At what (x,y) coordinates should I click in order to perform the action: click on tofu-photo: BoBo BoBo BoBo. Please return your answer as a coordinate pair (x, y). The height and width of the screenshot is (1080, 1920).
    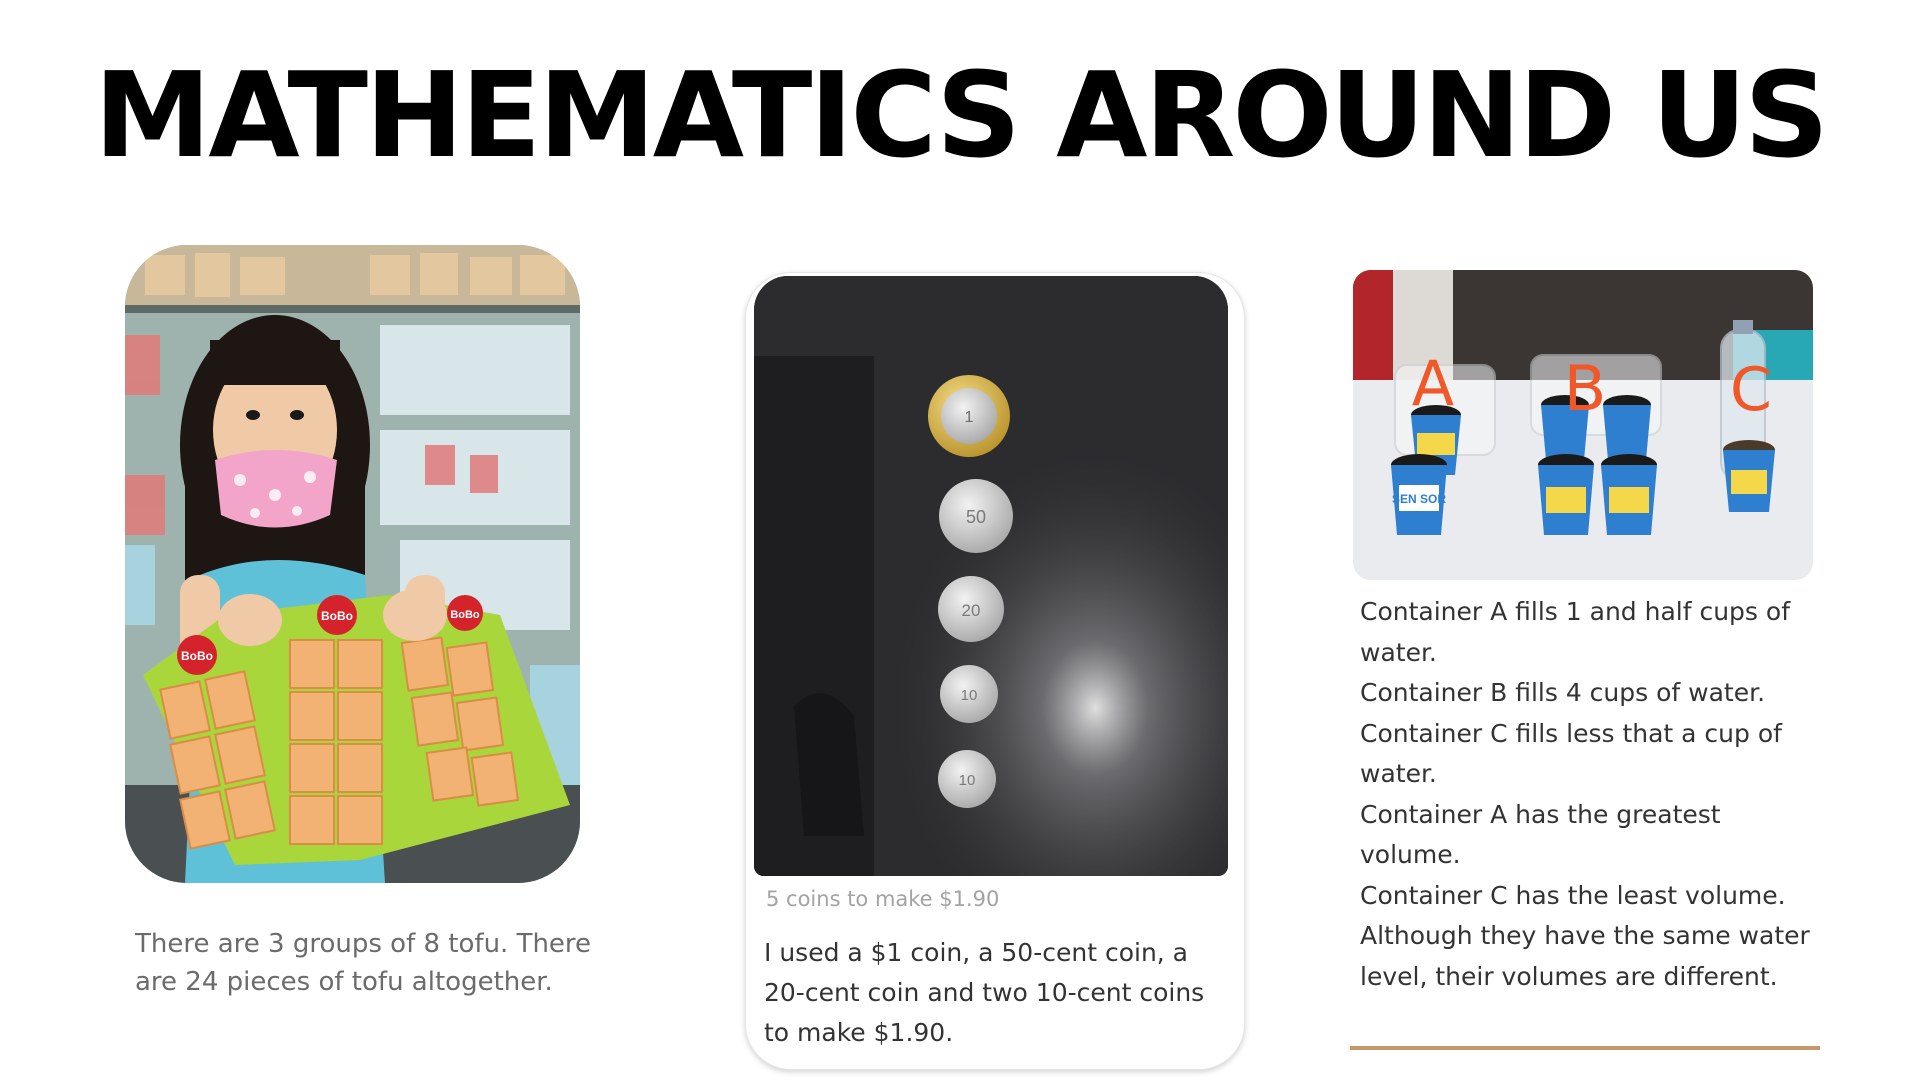
    Looking at the image, I should click on (352, 564).